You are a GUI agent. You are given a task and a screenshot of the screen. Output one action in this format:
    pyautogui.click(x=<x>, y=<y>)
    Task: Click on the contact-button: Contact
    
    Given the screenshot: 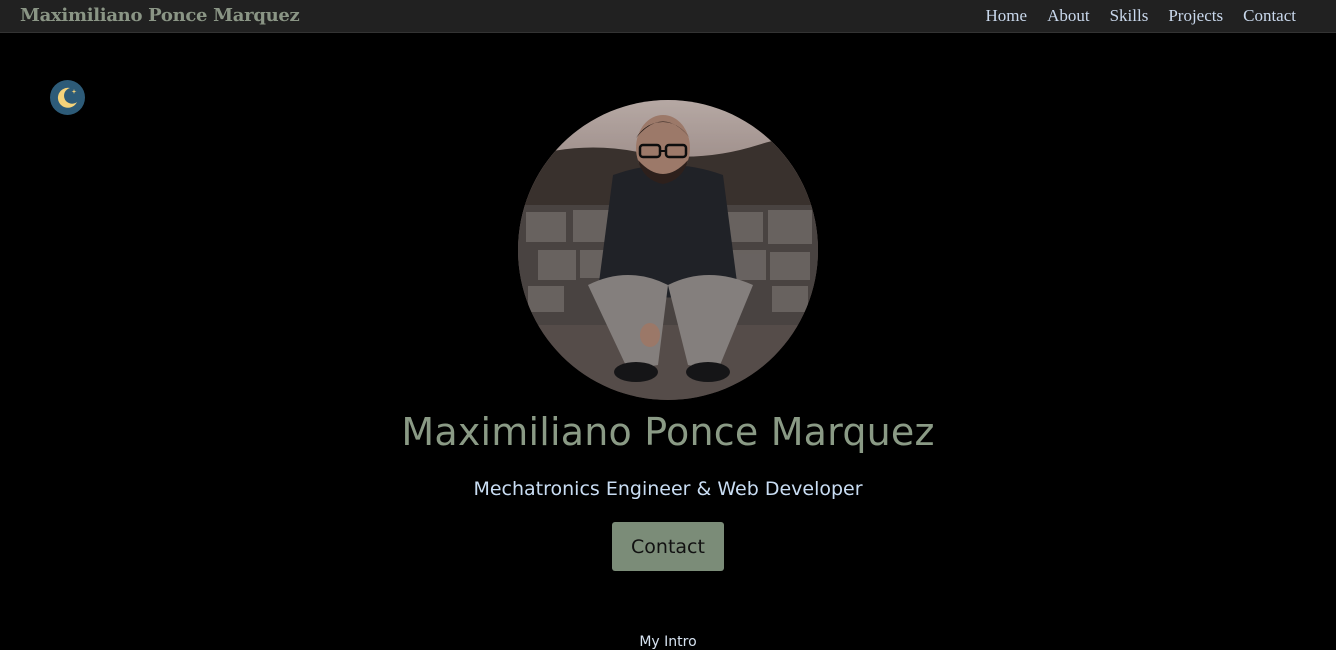 What is the action you would take?
    pyautogui.click(x=668, y=546)
    